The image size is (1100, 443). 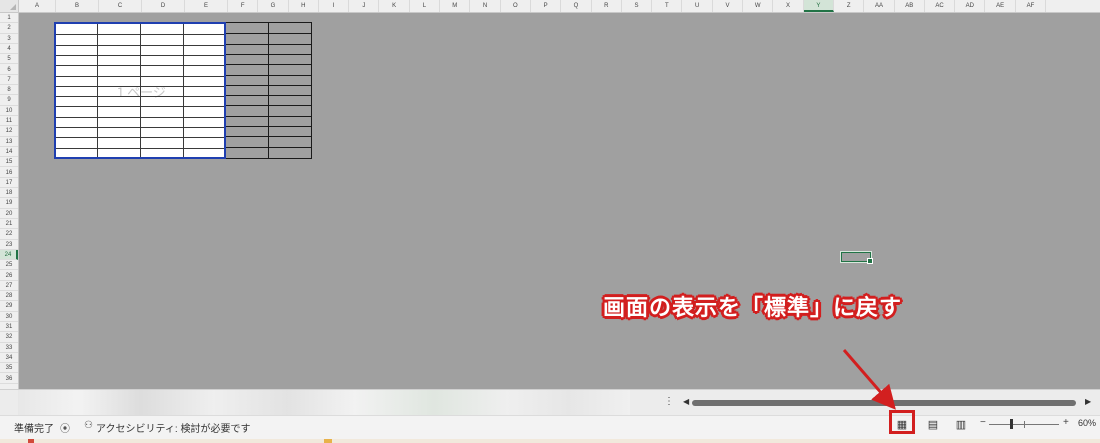 I want to click on column-header-s: S, so click(x=637, y=6).